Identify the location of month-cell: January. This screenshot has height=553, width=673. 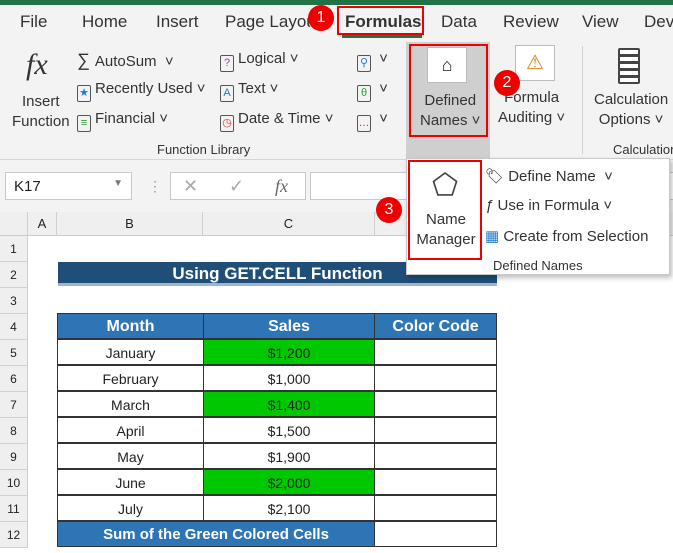
(130, 352).